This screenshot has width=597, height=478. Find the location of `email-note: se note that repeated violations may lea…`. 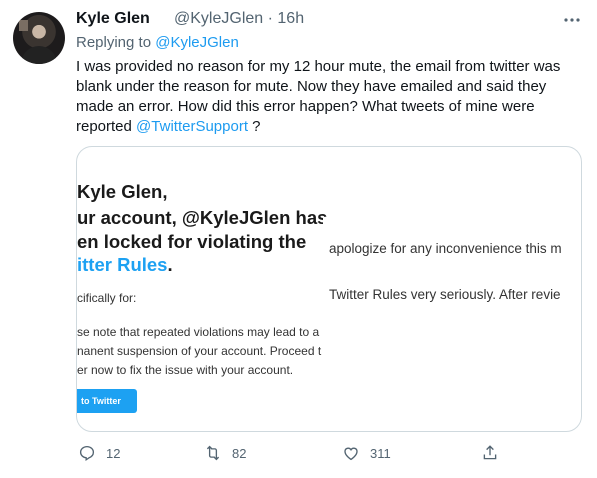

email-note: se note that repeated violations may lea… is located at coordinates (198, 332).